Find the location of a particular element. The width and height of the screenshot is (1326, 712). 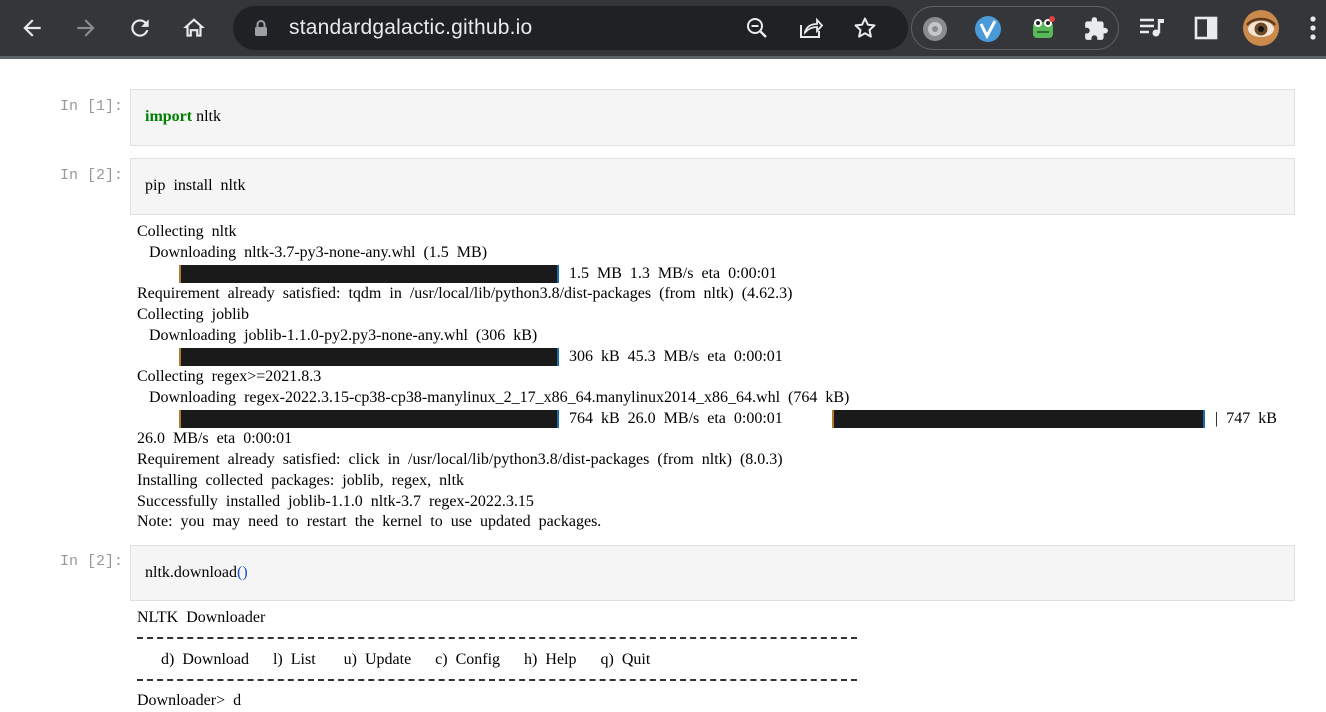

reload-icon is located at coordinates (140, 28).